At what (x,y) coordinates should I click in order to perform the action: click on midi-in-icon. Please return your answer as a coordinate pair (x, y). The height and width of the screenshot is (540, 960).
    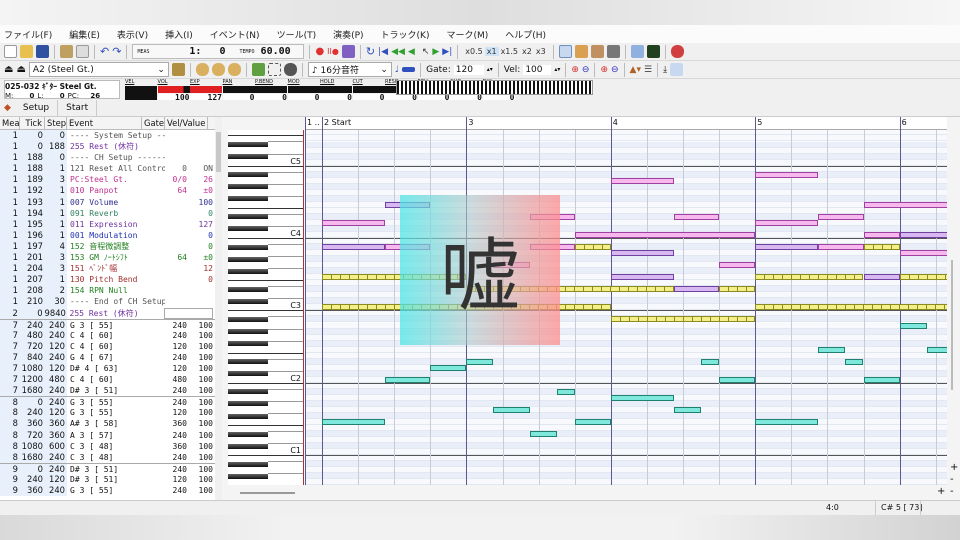
    Looking at the image, I should click on (348, 51).